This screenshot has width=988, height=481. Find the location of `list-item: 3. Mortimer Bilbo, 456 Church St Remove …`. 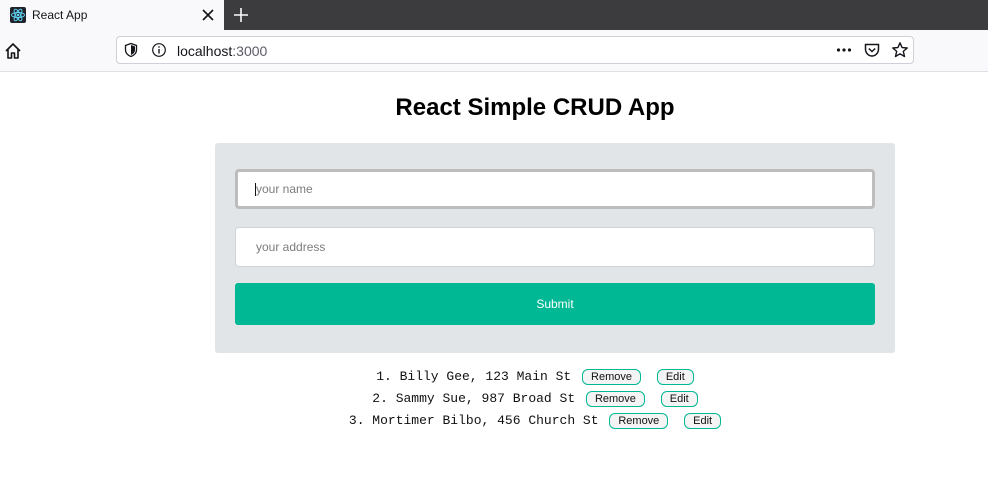

list-item: 3. Mortimer Bilbo, 456 Church St Remove … is located at coordinates (494, 421).